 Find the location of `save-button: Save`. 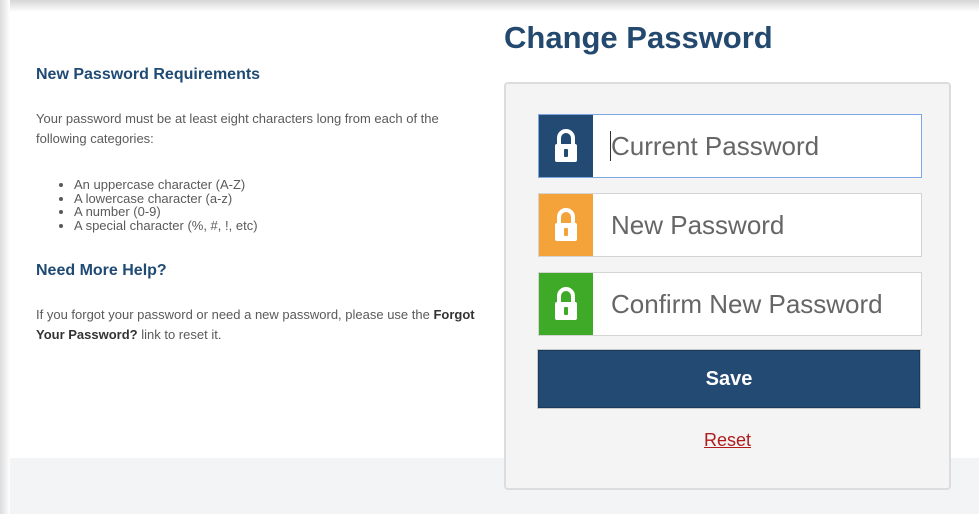

save-button: Save is located at coordinates (729, 379).